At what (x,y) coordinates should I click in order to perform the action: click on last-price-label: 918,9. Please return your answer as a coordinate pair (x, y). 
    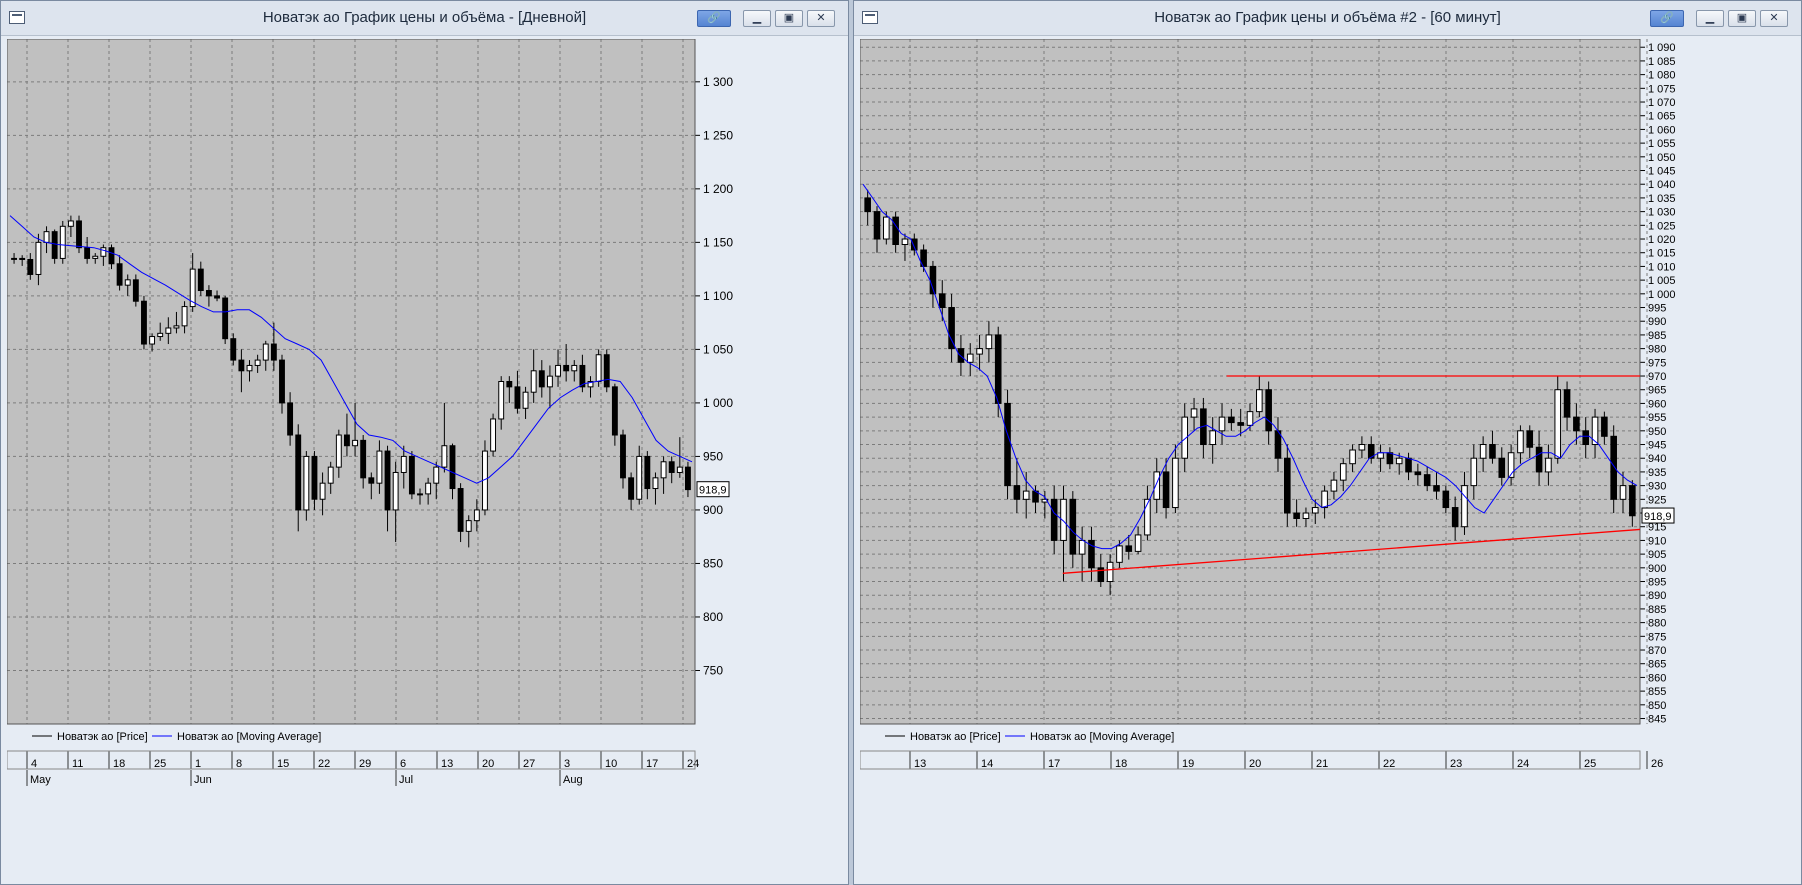
    Looking at the image, I should click on (713, 491).